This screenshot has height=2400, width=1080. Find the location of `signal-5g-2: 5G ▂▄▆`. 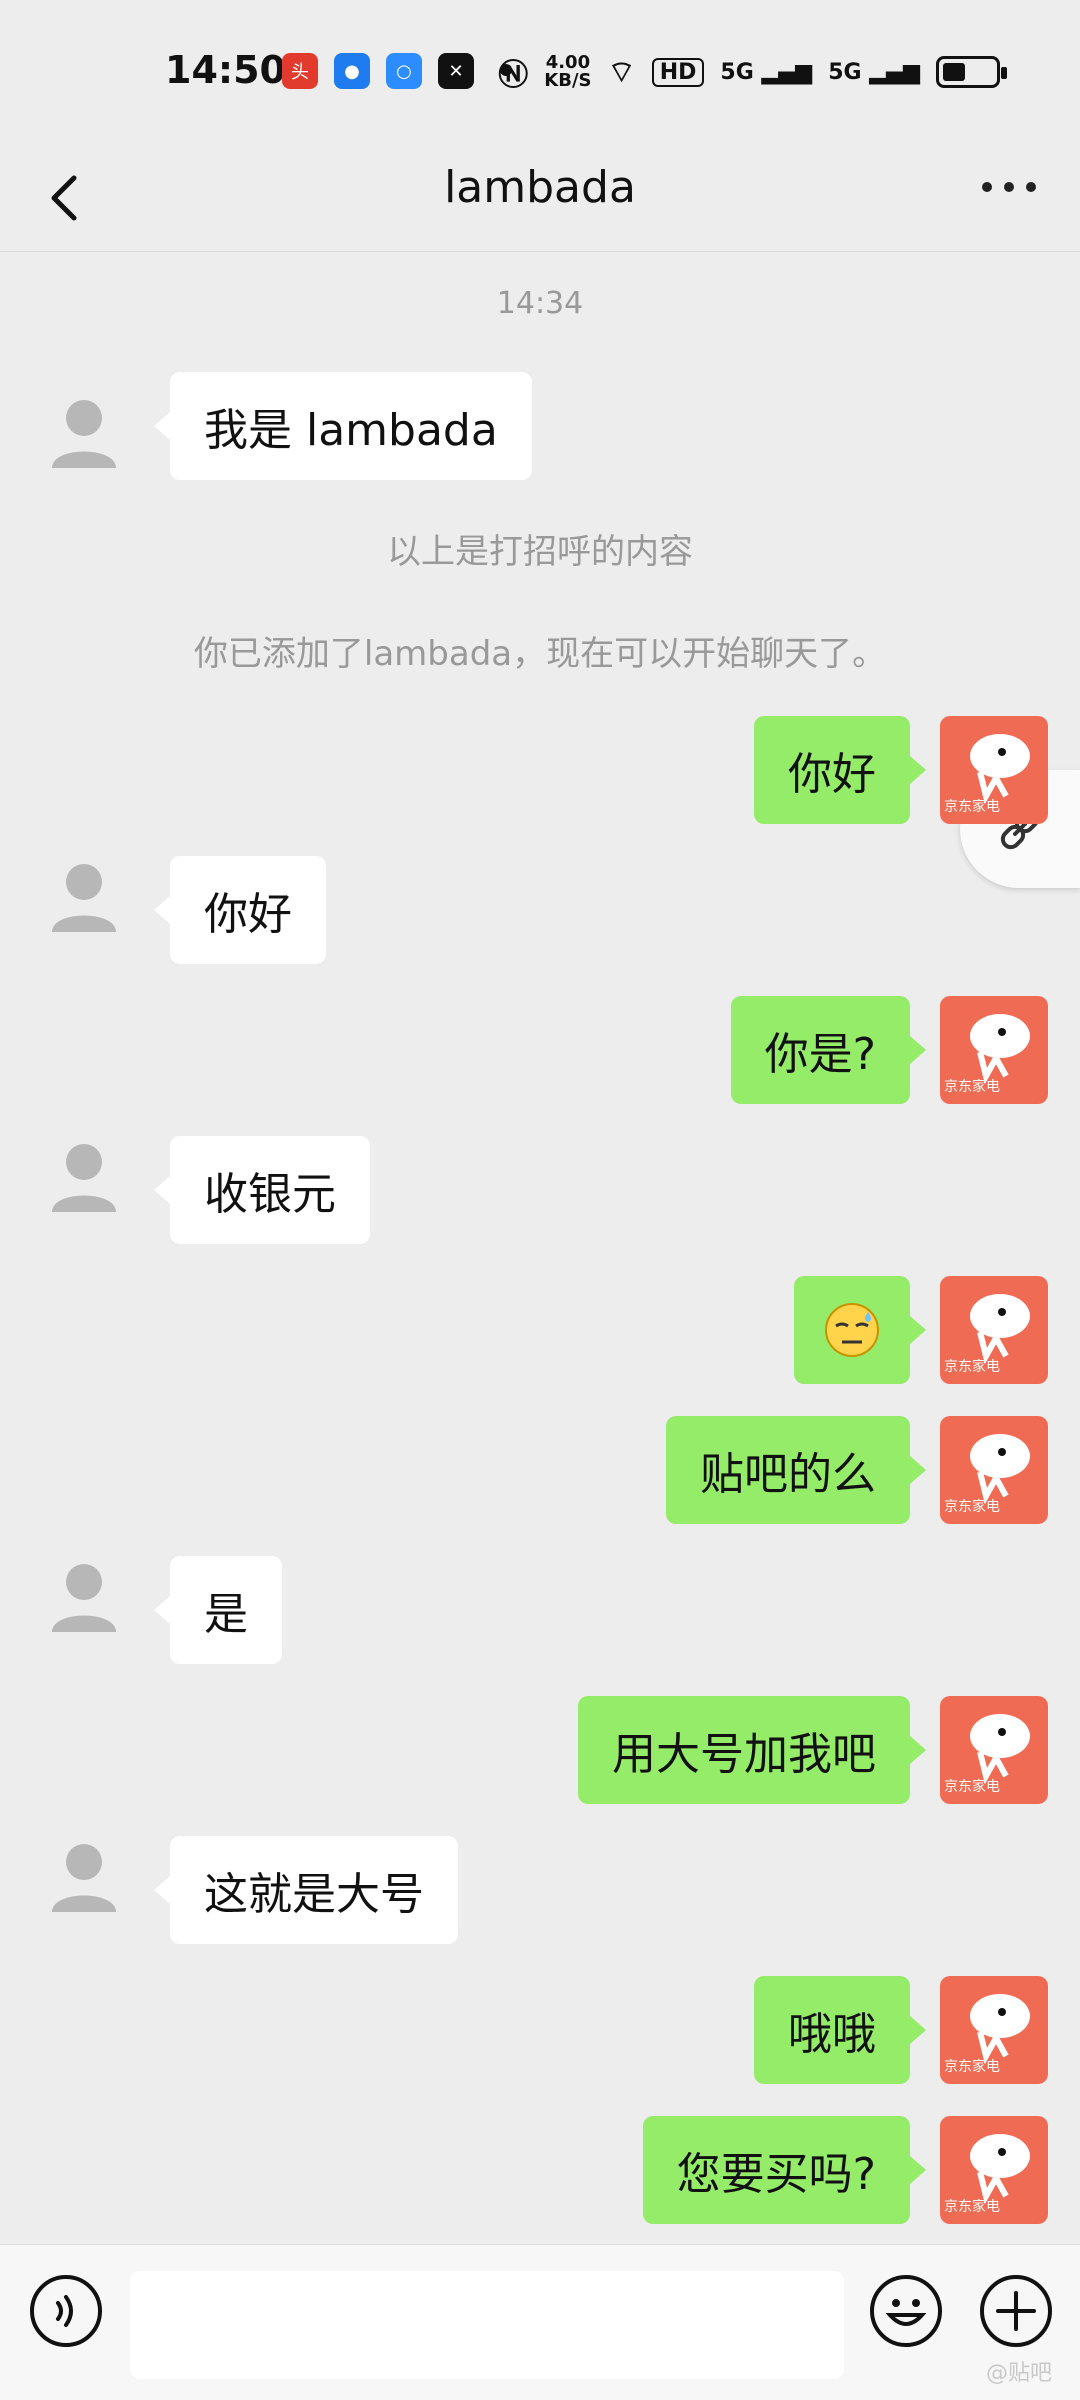

signal-5g-2: 5G ▂▄▆ is located at coordinates (874, 72).